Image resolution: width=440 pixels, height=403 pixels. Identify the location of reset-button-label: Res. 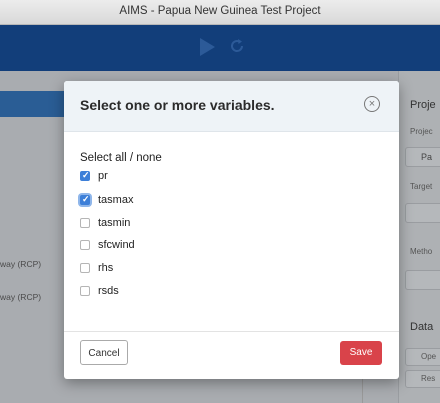
(428, 378).